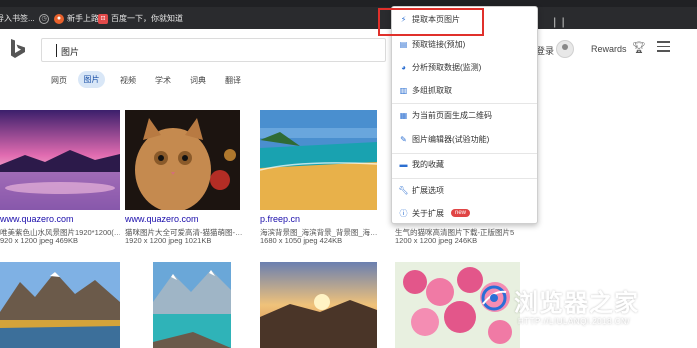 This screenshot has height=348, width=697. I want to click on prefetch-icon: ▤, so click(403, 44).